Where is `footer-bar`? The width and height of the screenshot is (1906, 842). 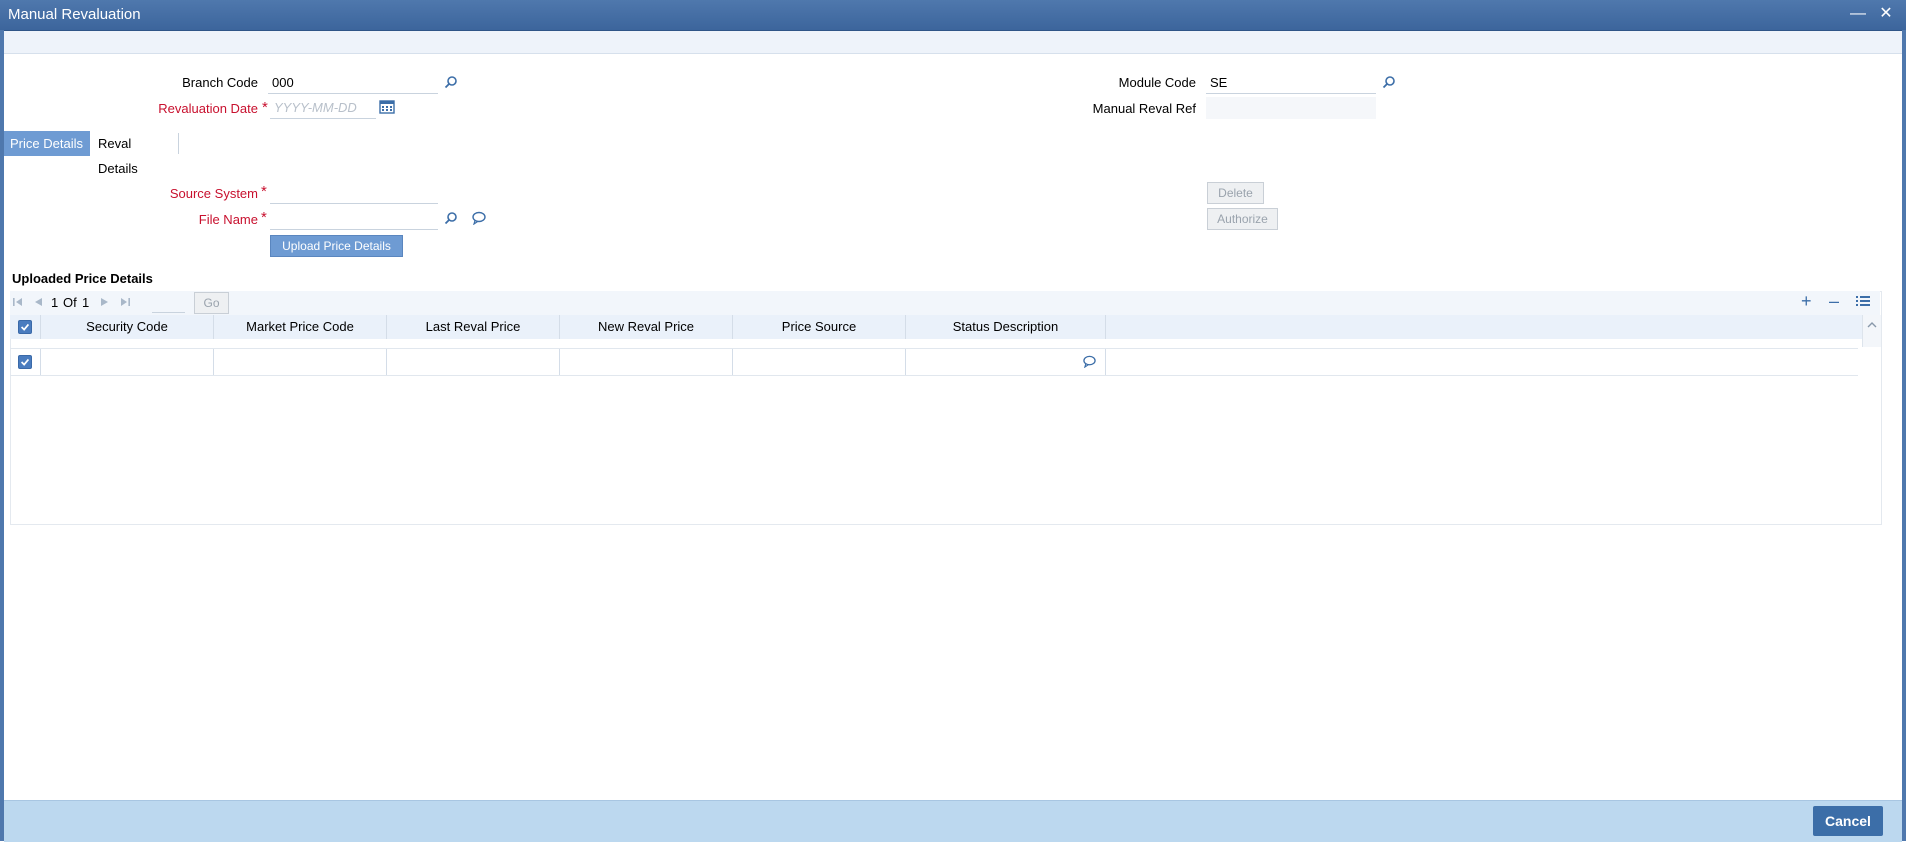 footer-bar is located at coordinates (953, 821).